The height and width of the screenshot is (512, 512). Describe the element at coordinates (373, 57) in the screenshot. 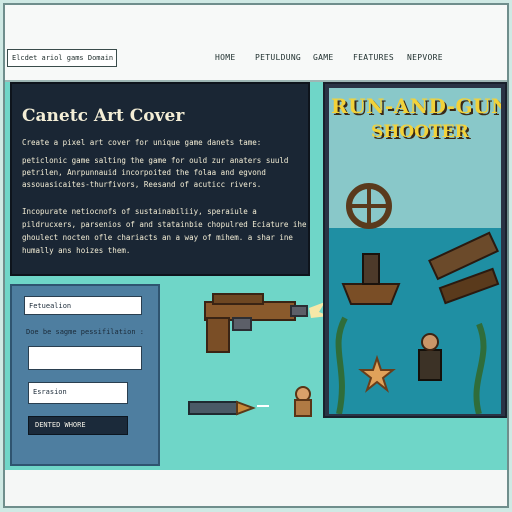

I see `nav-features: FEATURES` at that location.